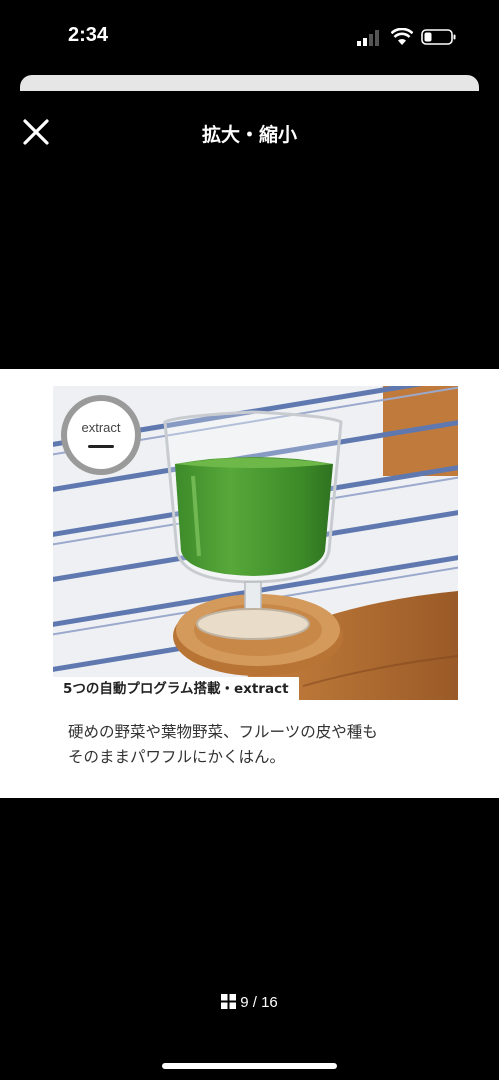 Image resolution: width=499 pixels, height=1080 pixels. What do you see at coordinates (249, 35) in the screenshot?
I see `status-bar: 2:34` at bounding box center [249, 35].